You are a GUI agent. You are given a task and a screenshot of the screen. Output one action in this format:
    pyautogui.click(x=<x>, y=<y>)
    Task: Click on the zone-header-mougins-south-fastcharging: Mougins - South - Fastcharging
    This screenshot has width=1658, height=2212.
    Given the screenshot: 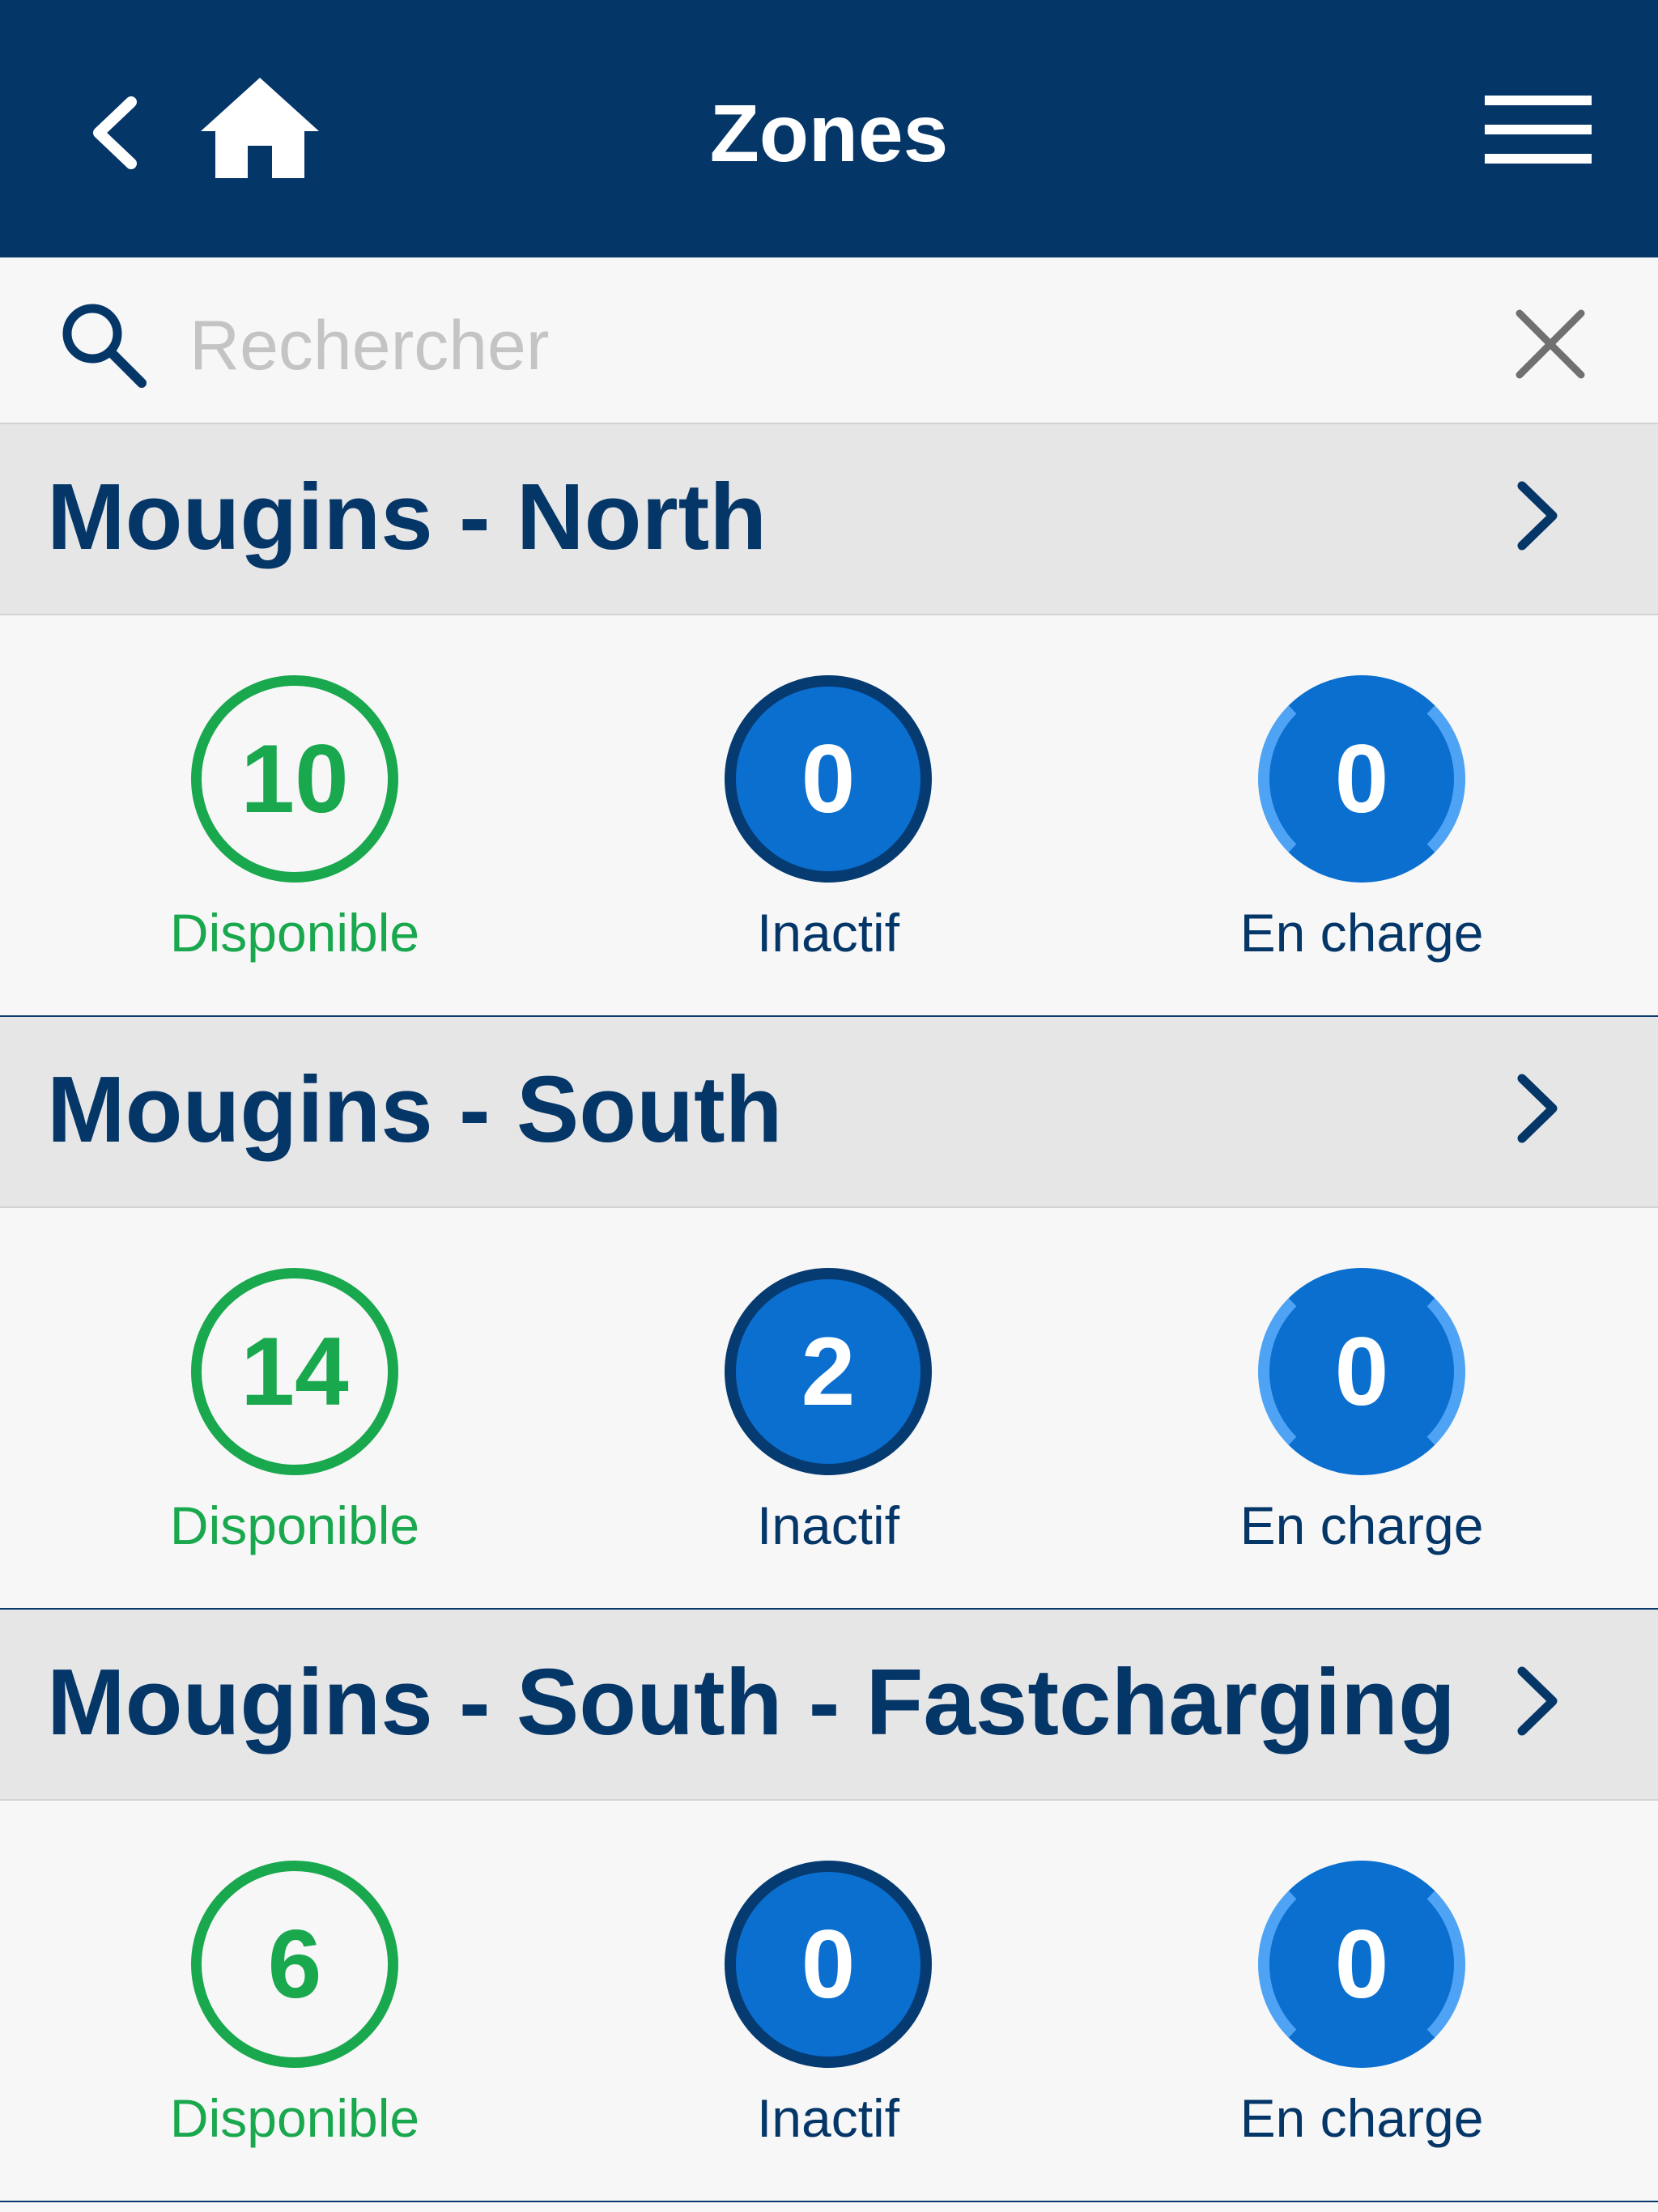 What is the action you would take?
    pyautogui.click(x=829, y=1706)
    